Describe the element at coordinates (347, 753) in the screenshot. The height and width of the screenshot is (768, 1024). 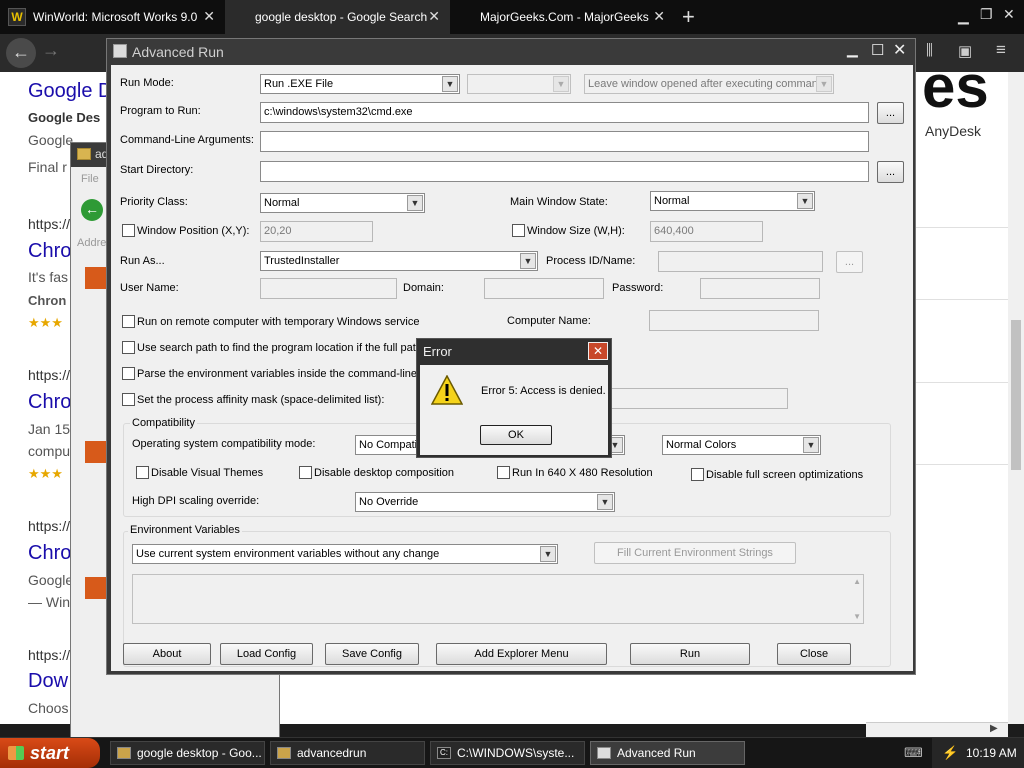
I see `taskbar-item-advancedrun: advancedrun` at that location.